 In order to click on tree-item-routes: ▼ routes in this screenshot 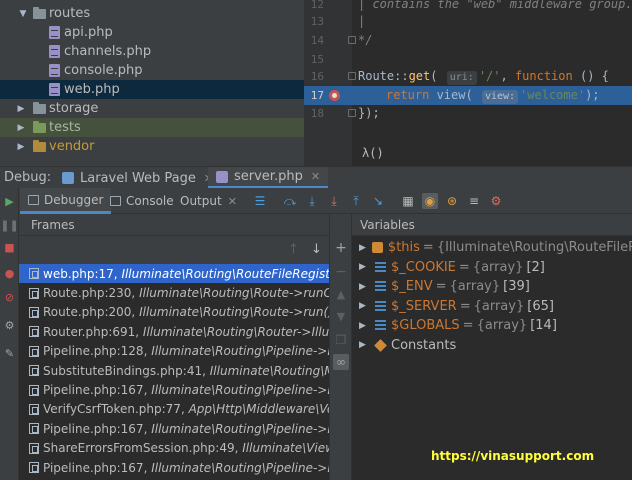, I will do `click(152, 13)`.